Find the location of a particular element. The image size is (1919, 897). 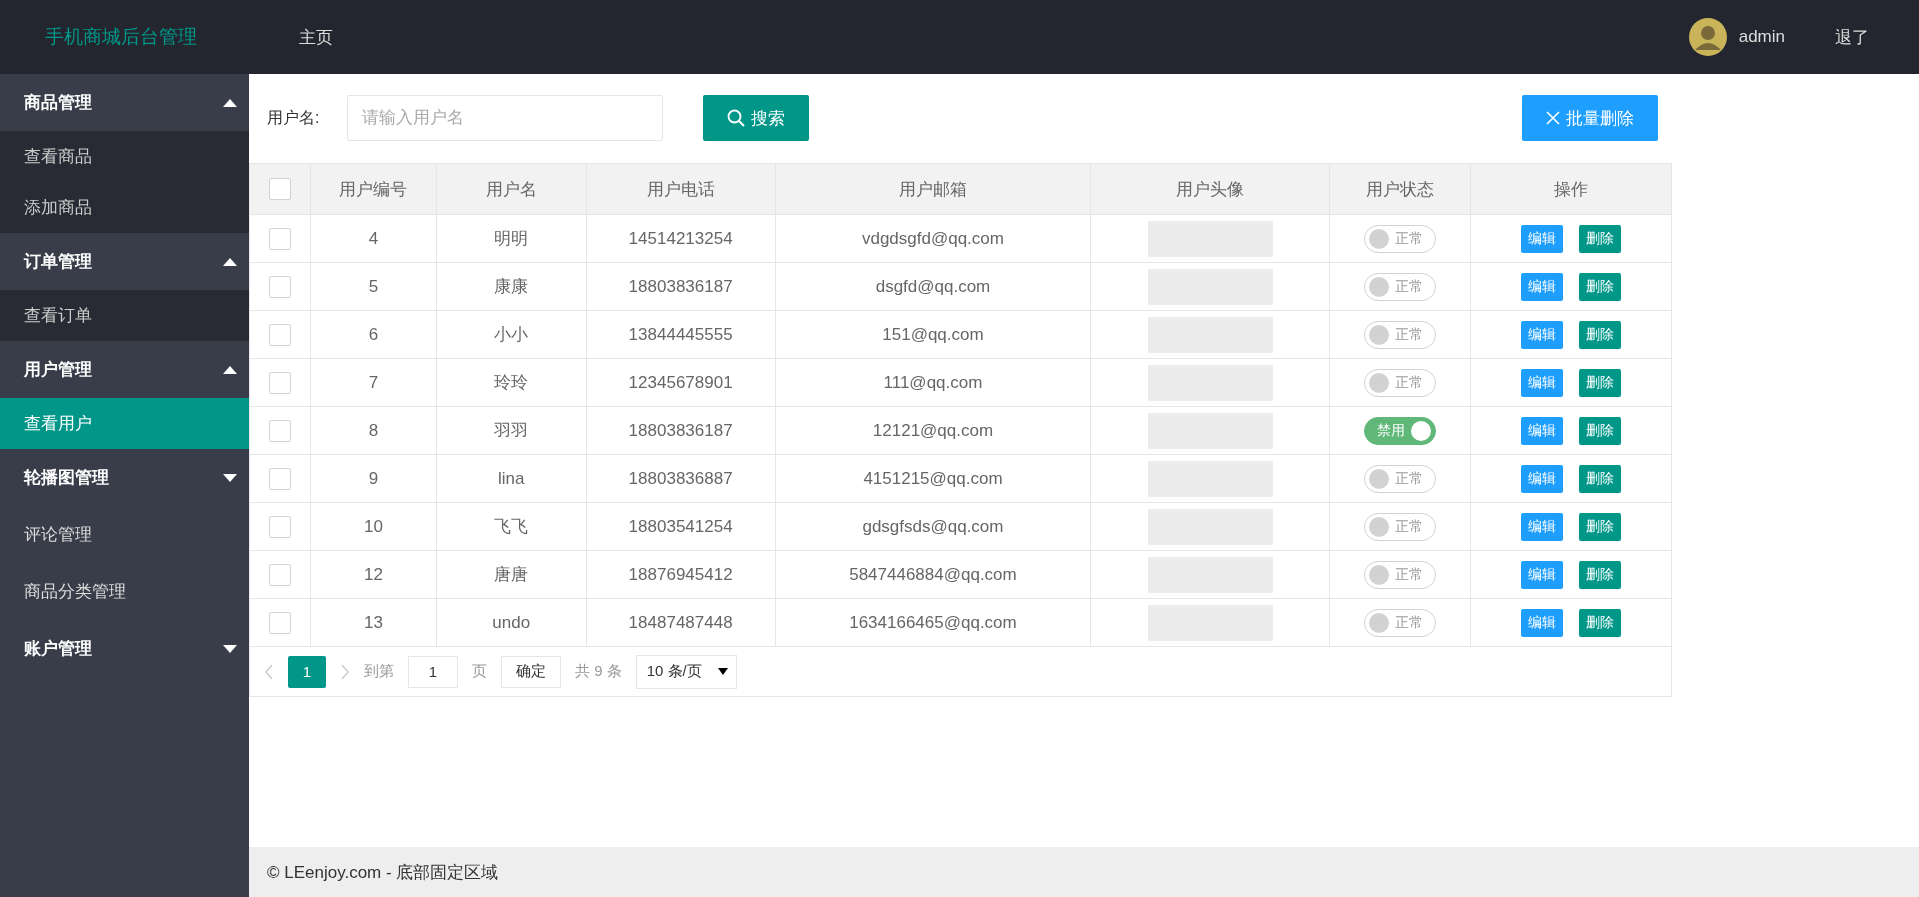

page-unit: 页 is located at coordinates (479, 671).